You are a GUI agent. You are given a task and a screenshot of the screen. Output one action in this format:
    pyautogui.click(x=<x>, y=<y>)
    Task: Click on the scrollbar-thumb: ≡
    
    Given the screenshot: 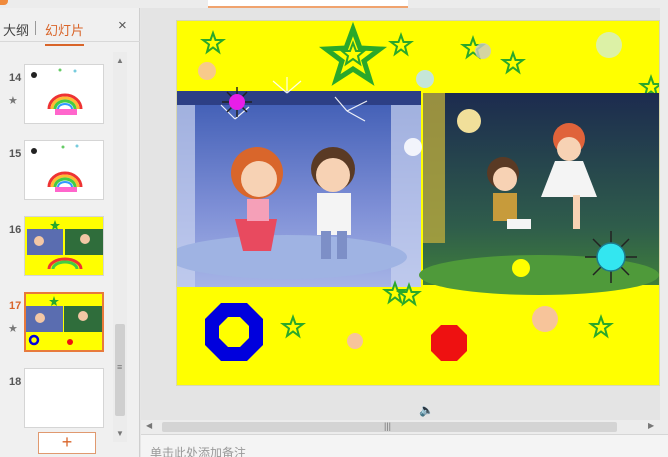 What is the action you would take?
    pyautogui.click(x=120, y=370)
    